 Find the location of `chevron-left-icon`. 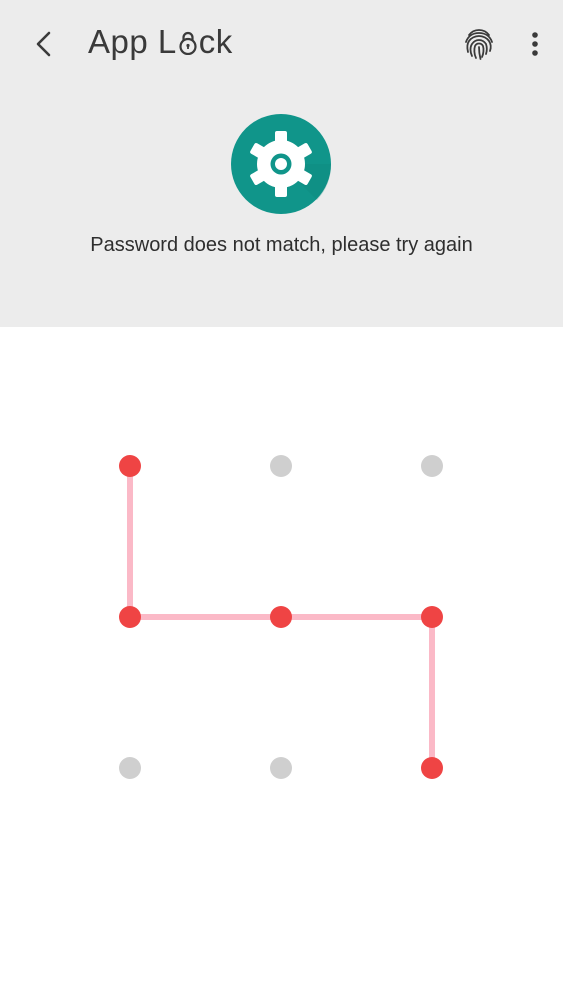

chevron-left-icon is located at coordinates (43, 44).